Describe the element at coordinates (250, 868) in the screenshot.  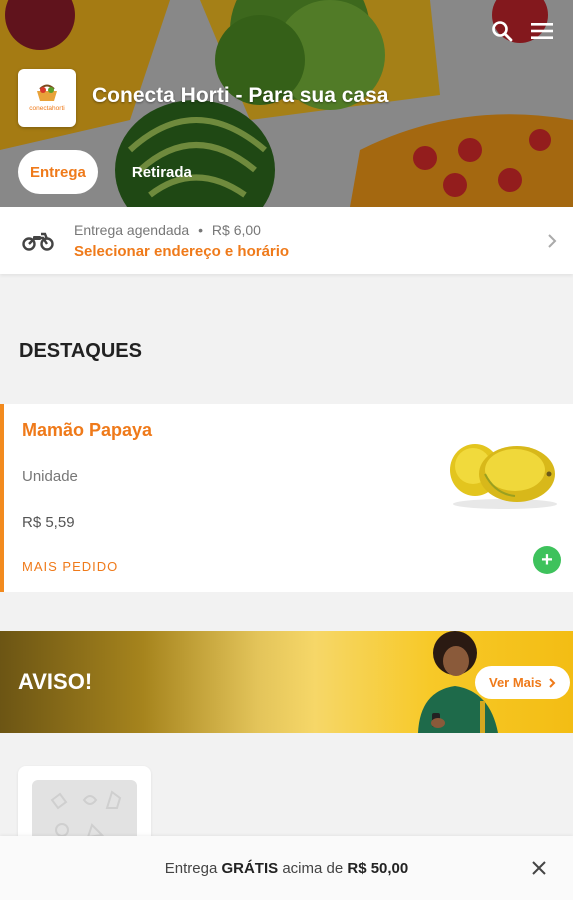
I see `msg-bold: GRÁTIS` at that location.